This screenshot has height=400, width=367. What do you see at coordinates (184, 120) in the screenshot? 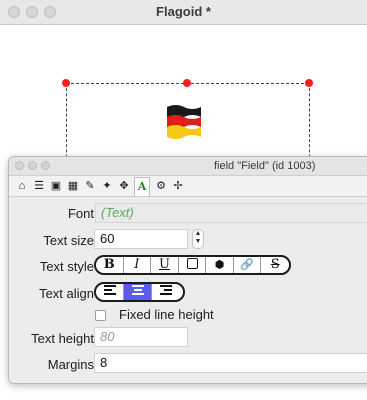
I see `german-flag-emoji` at bounding box center [184, 120].